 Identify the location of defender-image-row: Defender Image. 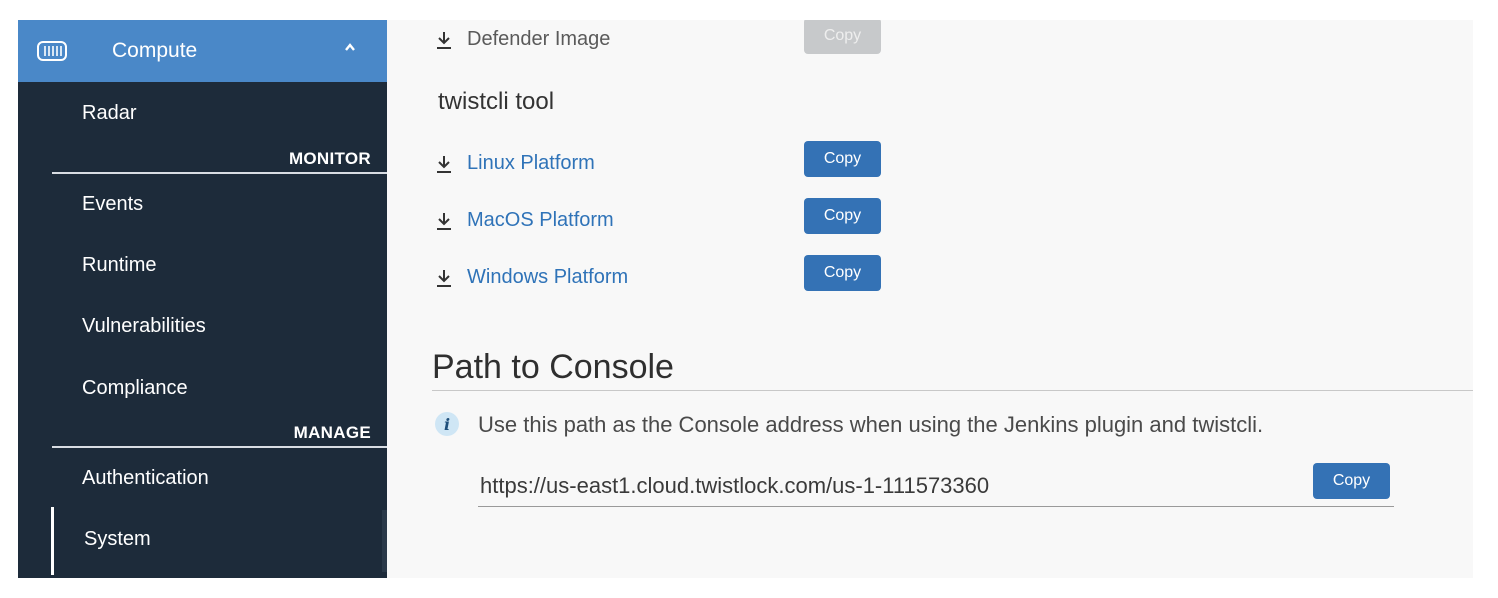
(522, 39).